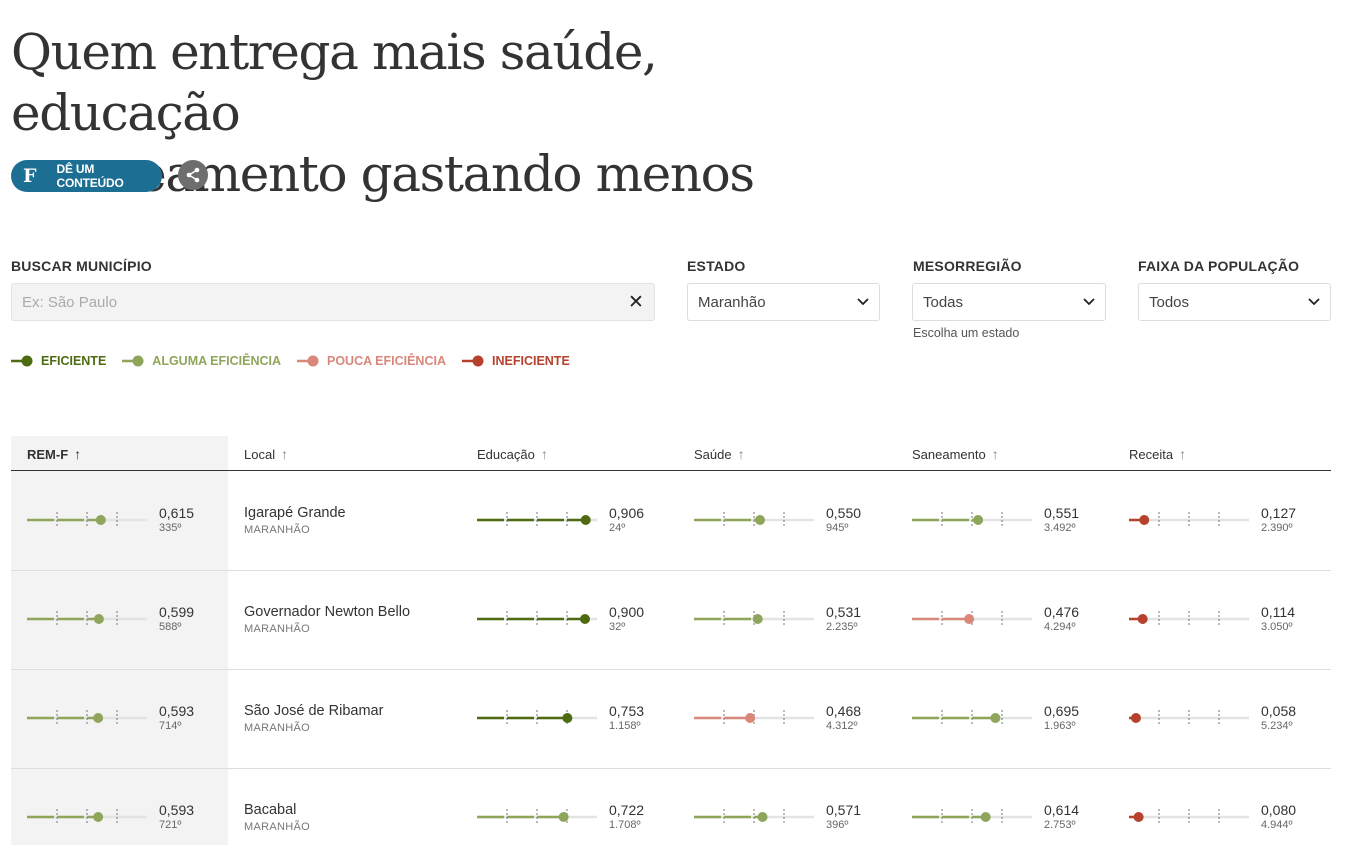  Describe the element at coordinates (1277, 627) in the screenshot. I see `receita-rank: 3.050º` at that location.